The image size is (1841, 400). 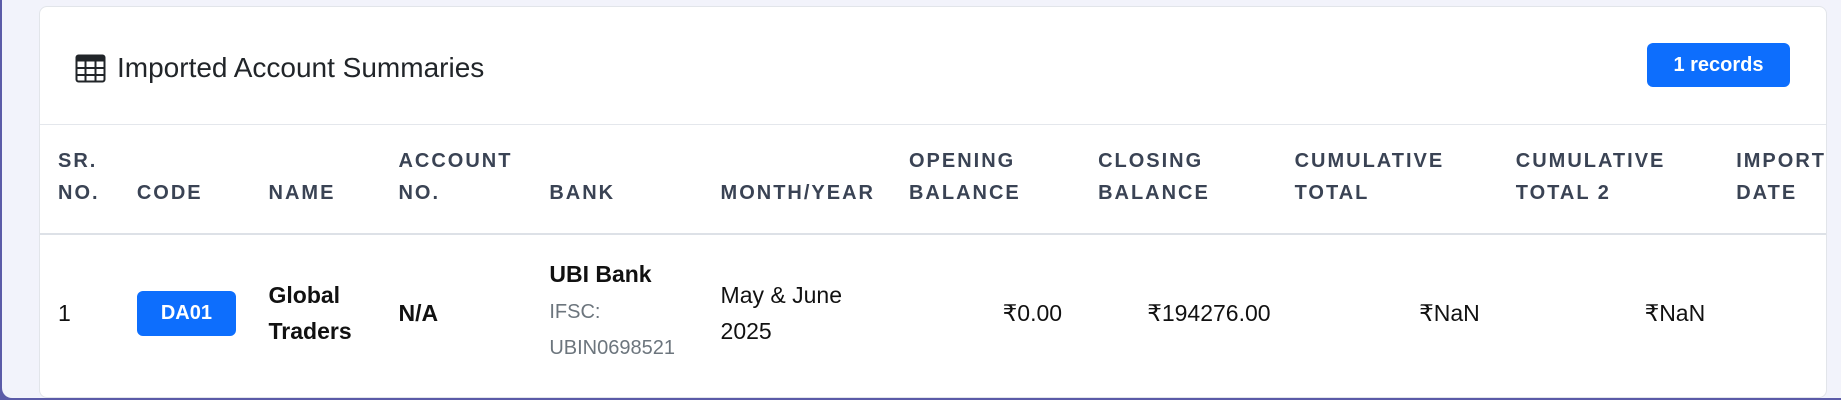 What do you see at coordinates (1209, 312) in the screenshot?
I see `cell-closing-balance: ₹194276.00` at bounding box center [1209, 312].